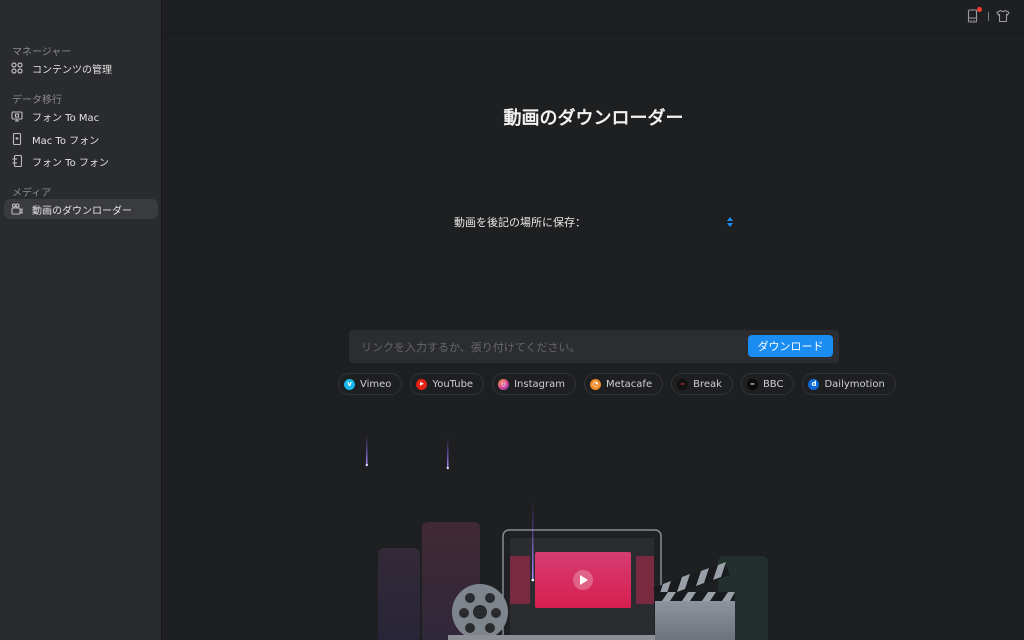 The image size is (1024, 640). I want to click on sidebar-item-phone-to-mac: フォン To Mac, so click(81, 116).